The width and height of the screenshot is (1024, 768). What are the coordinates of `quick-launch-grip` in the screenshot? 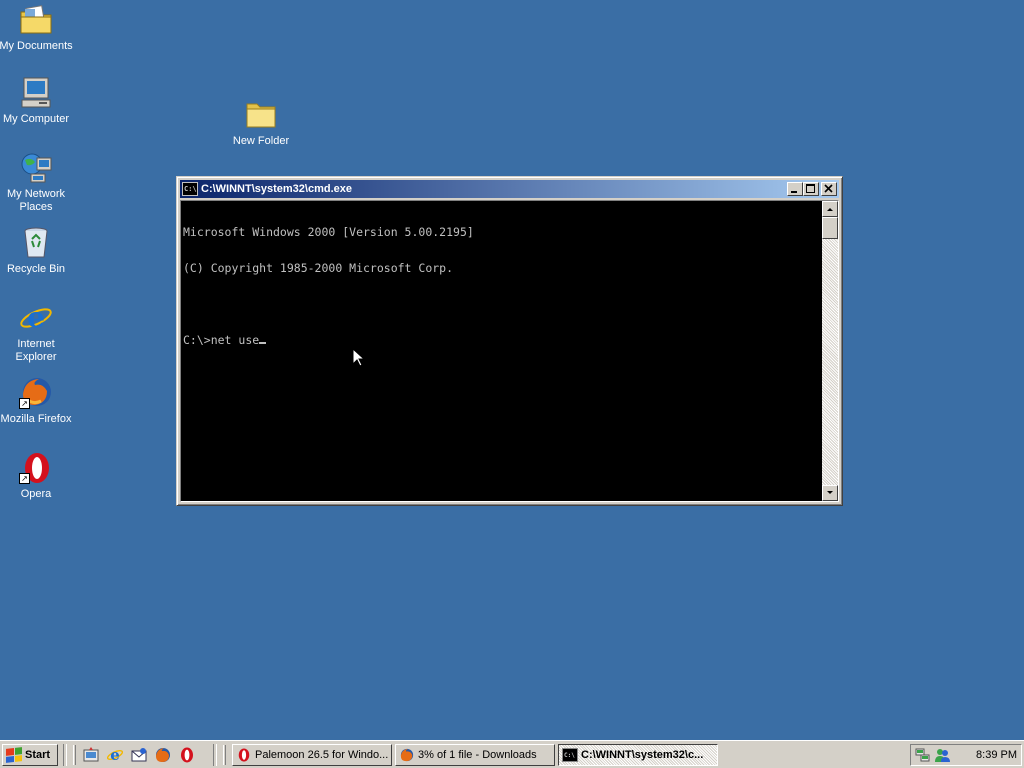 It's located at (74, 754).